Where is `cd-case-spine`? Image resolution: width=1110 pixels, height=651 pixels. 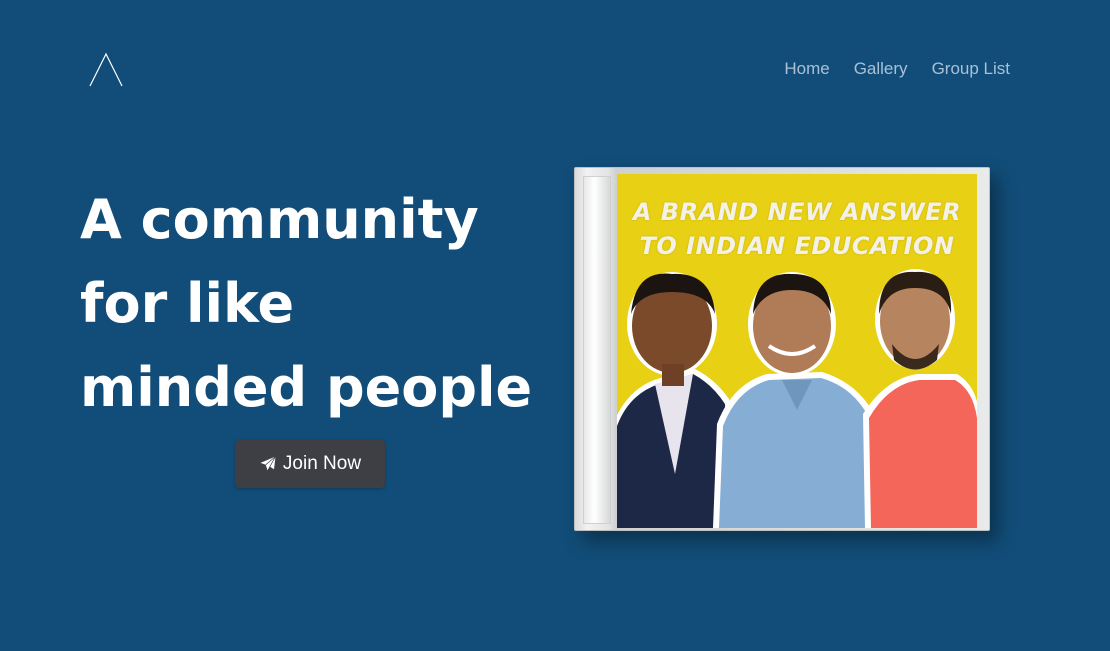
cd-case-spine is located at coordinates (597, 350).